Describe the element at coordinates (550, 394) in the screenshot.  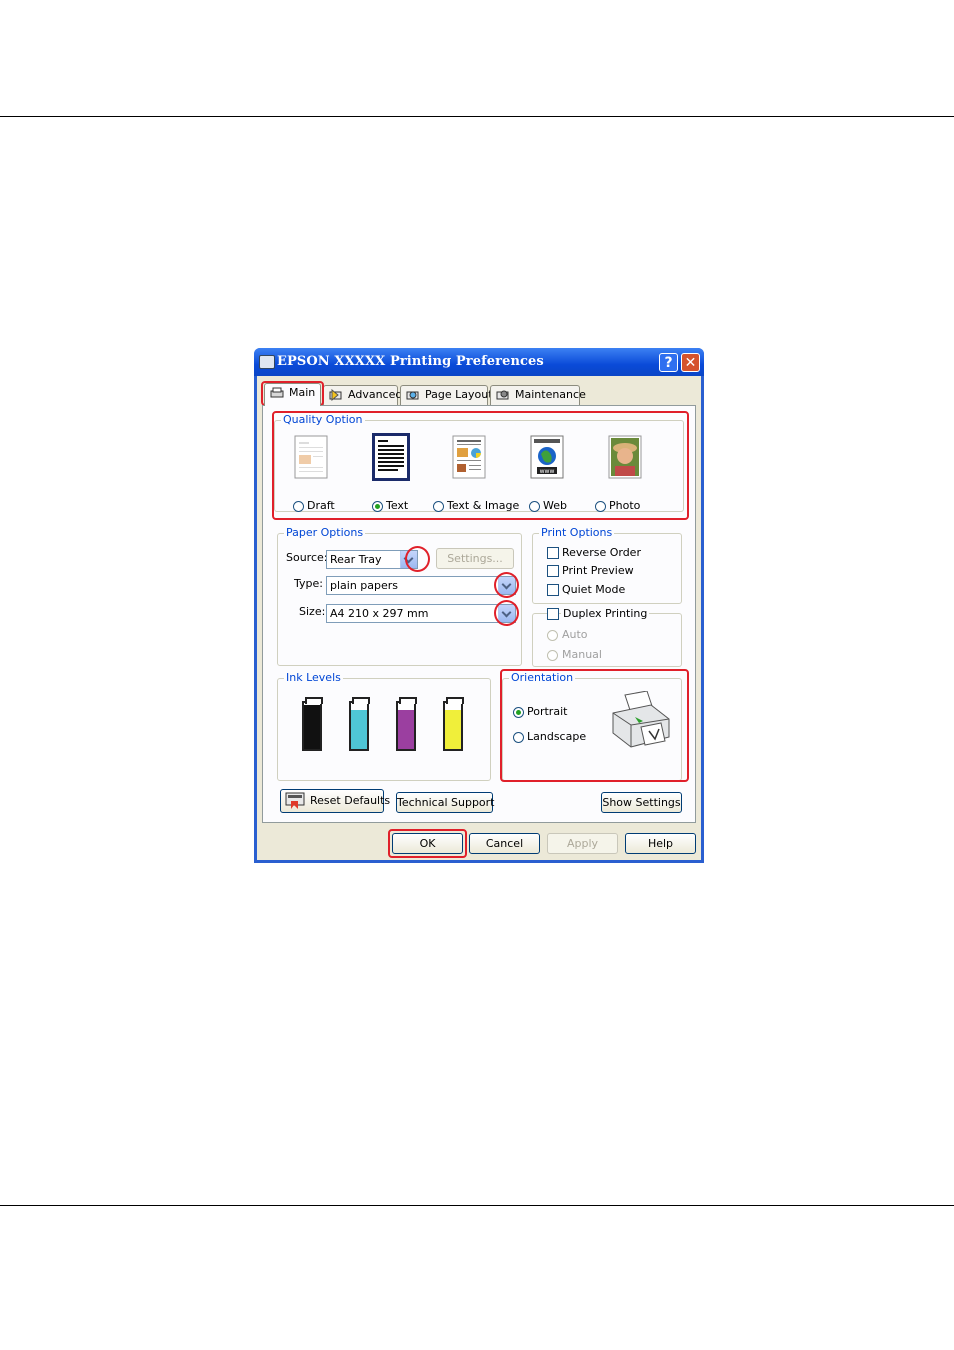
I see `tab-maintenance-label: Maintenance` at that location.